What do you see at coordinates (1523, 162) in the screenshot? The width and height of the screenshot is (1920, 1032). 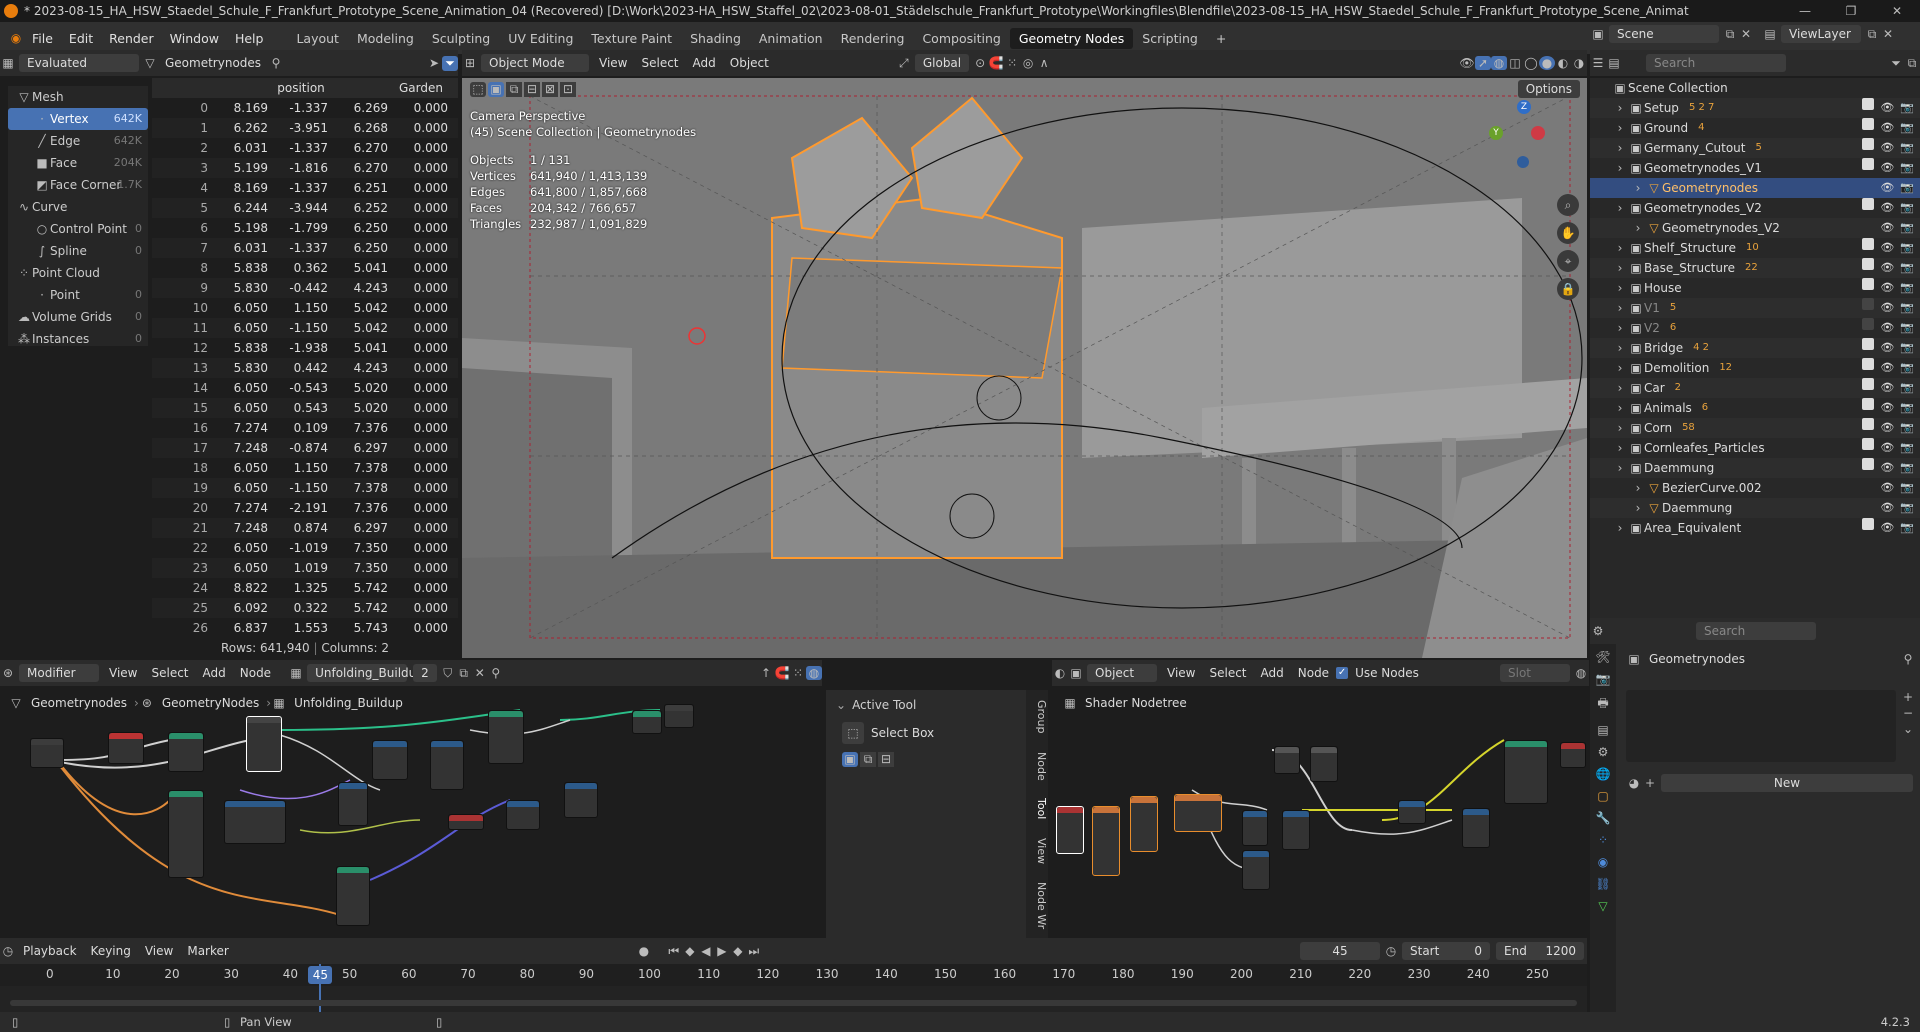 I see `neg-z-axis-icon` at bounding box center [1523, 162].